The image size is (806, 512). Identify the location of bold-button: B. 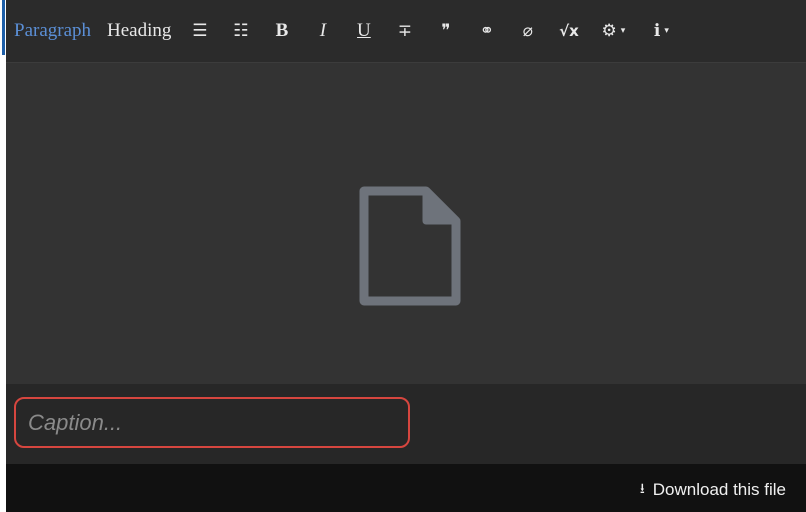
(281, 31).